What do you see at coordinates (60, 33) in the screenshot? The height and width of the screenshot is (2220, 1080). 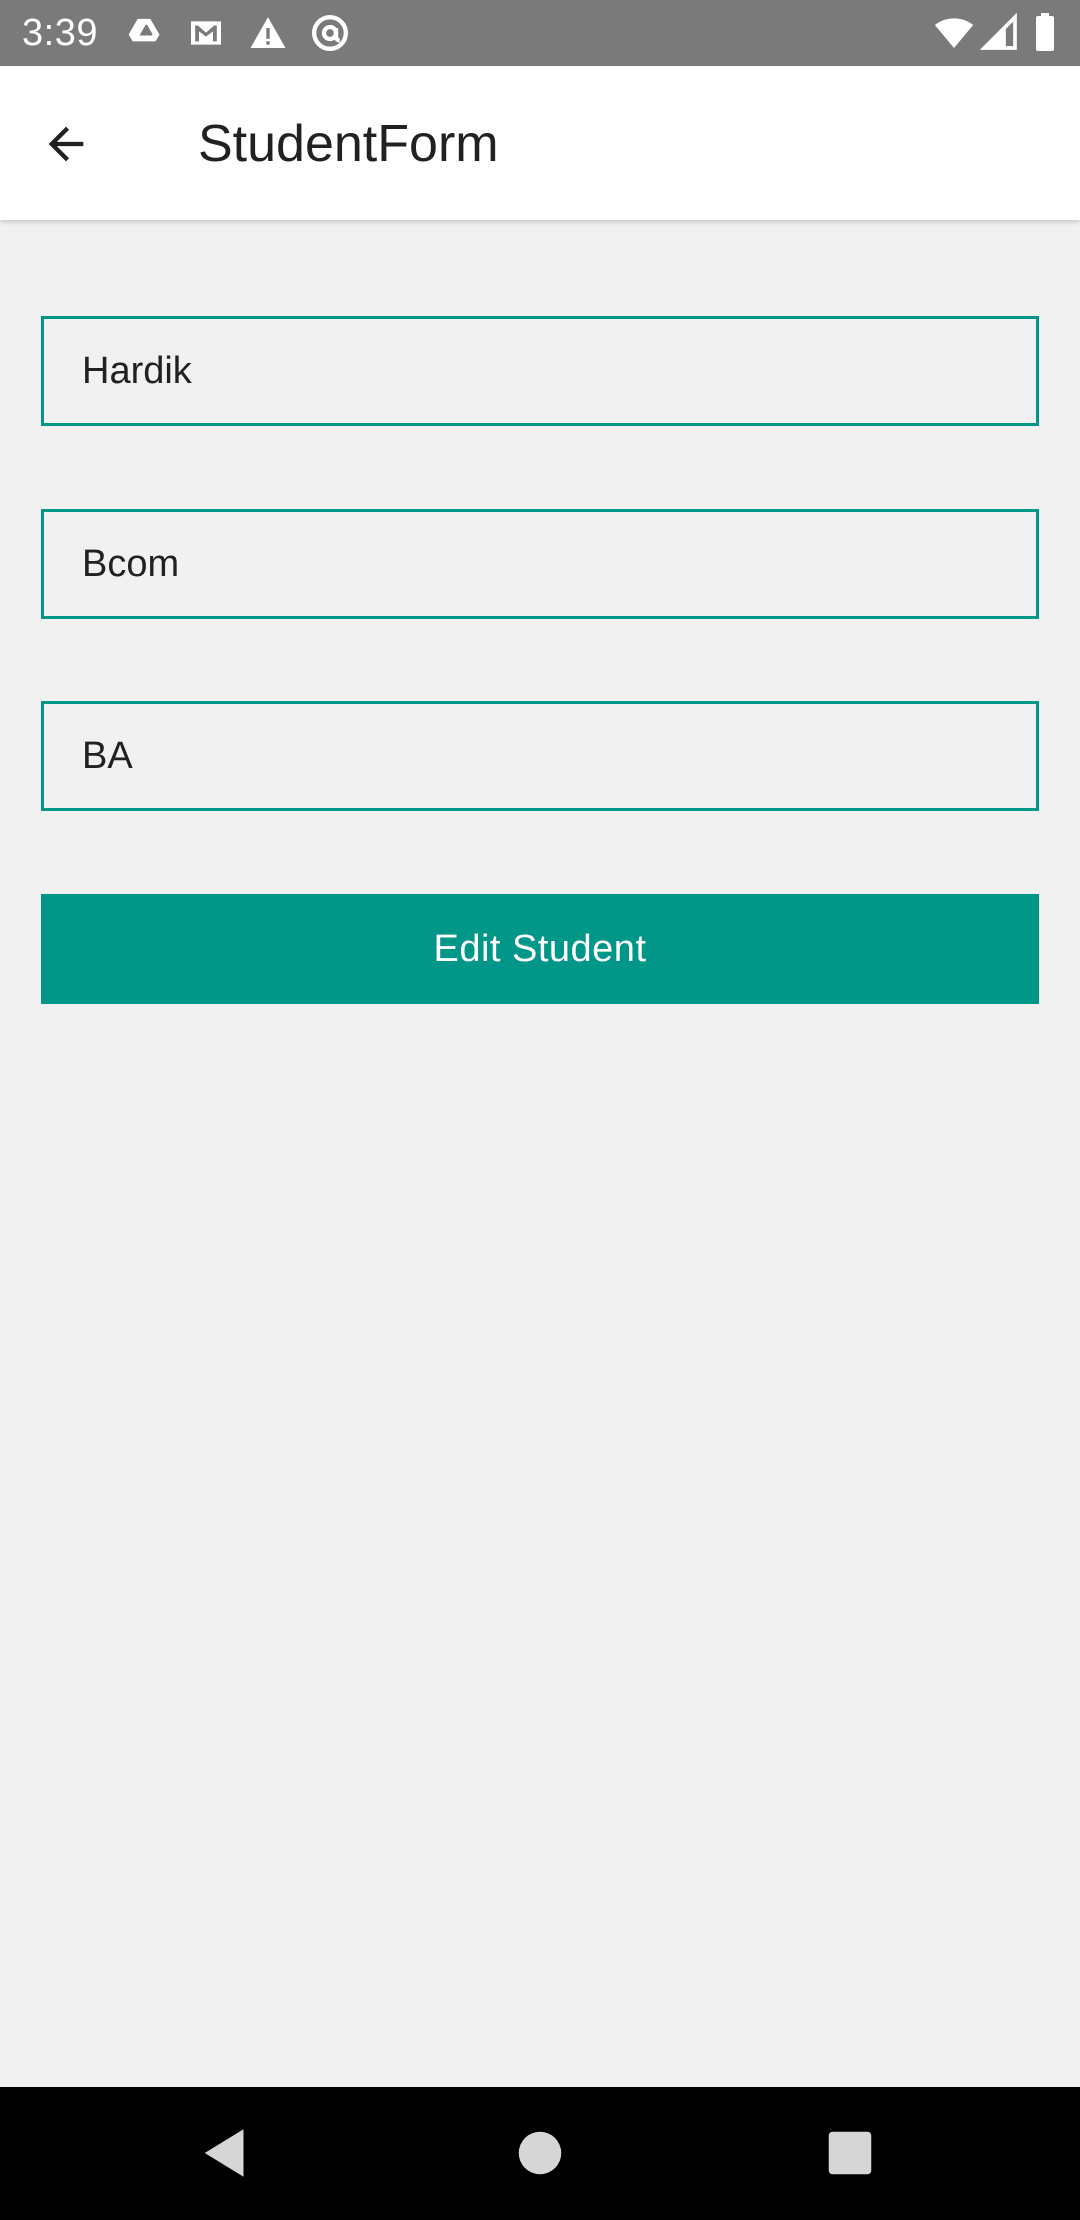 I see `status-time: 3:39` at bounding box center [60, 33].